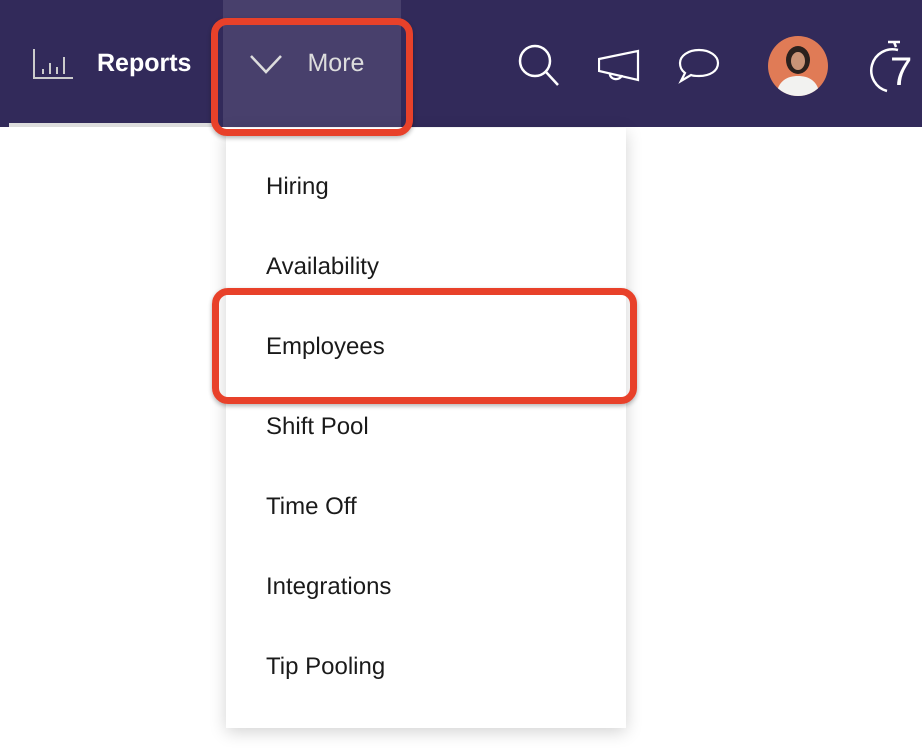 Image resolution: width=922 pixels, height=756 pixels. What do you see at coordinates (426, 587) in the screenshot?
I see `menu-item: Integrations` at bounding box center [426, 587].